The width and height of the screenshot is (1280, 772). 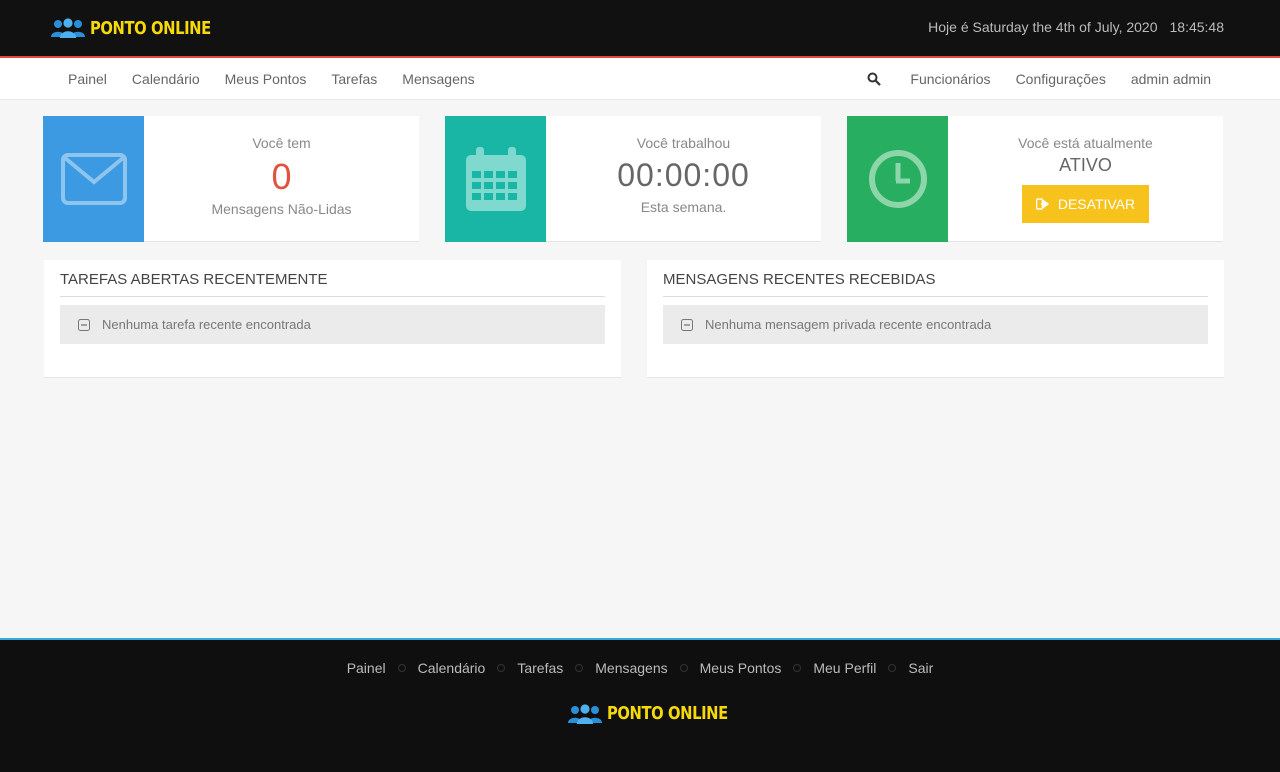 What do you see at coordinates (950, 79) in the screenshot?
I see `nav-funcionarios: Funcionários` at bounding box center [950, 79].